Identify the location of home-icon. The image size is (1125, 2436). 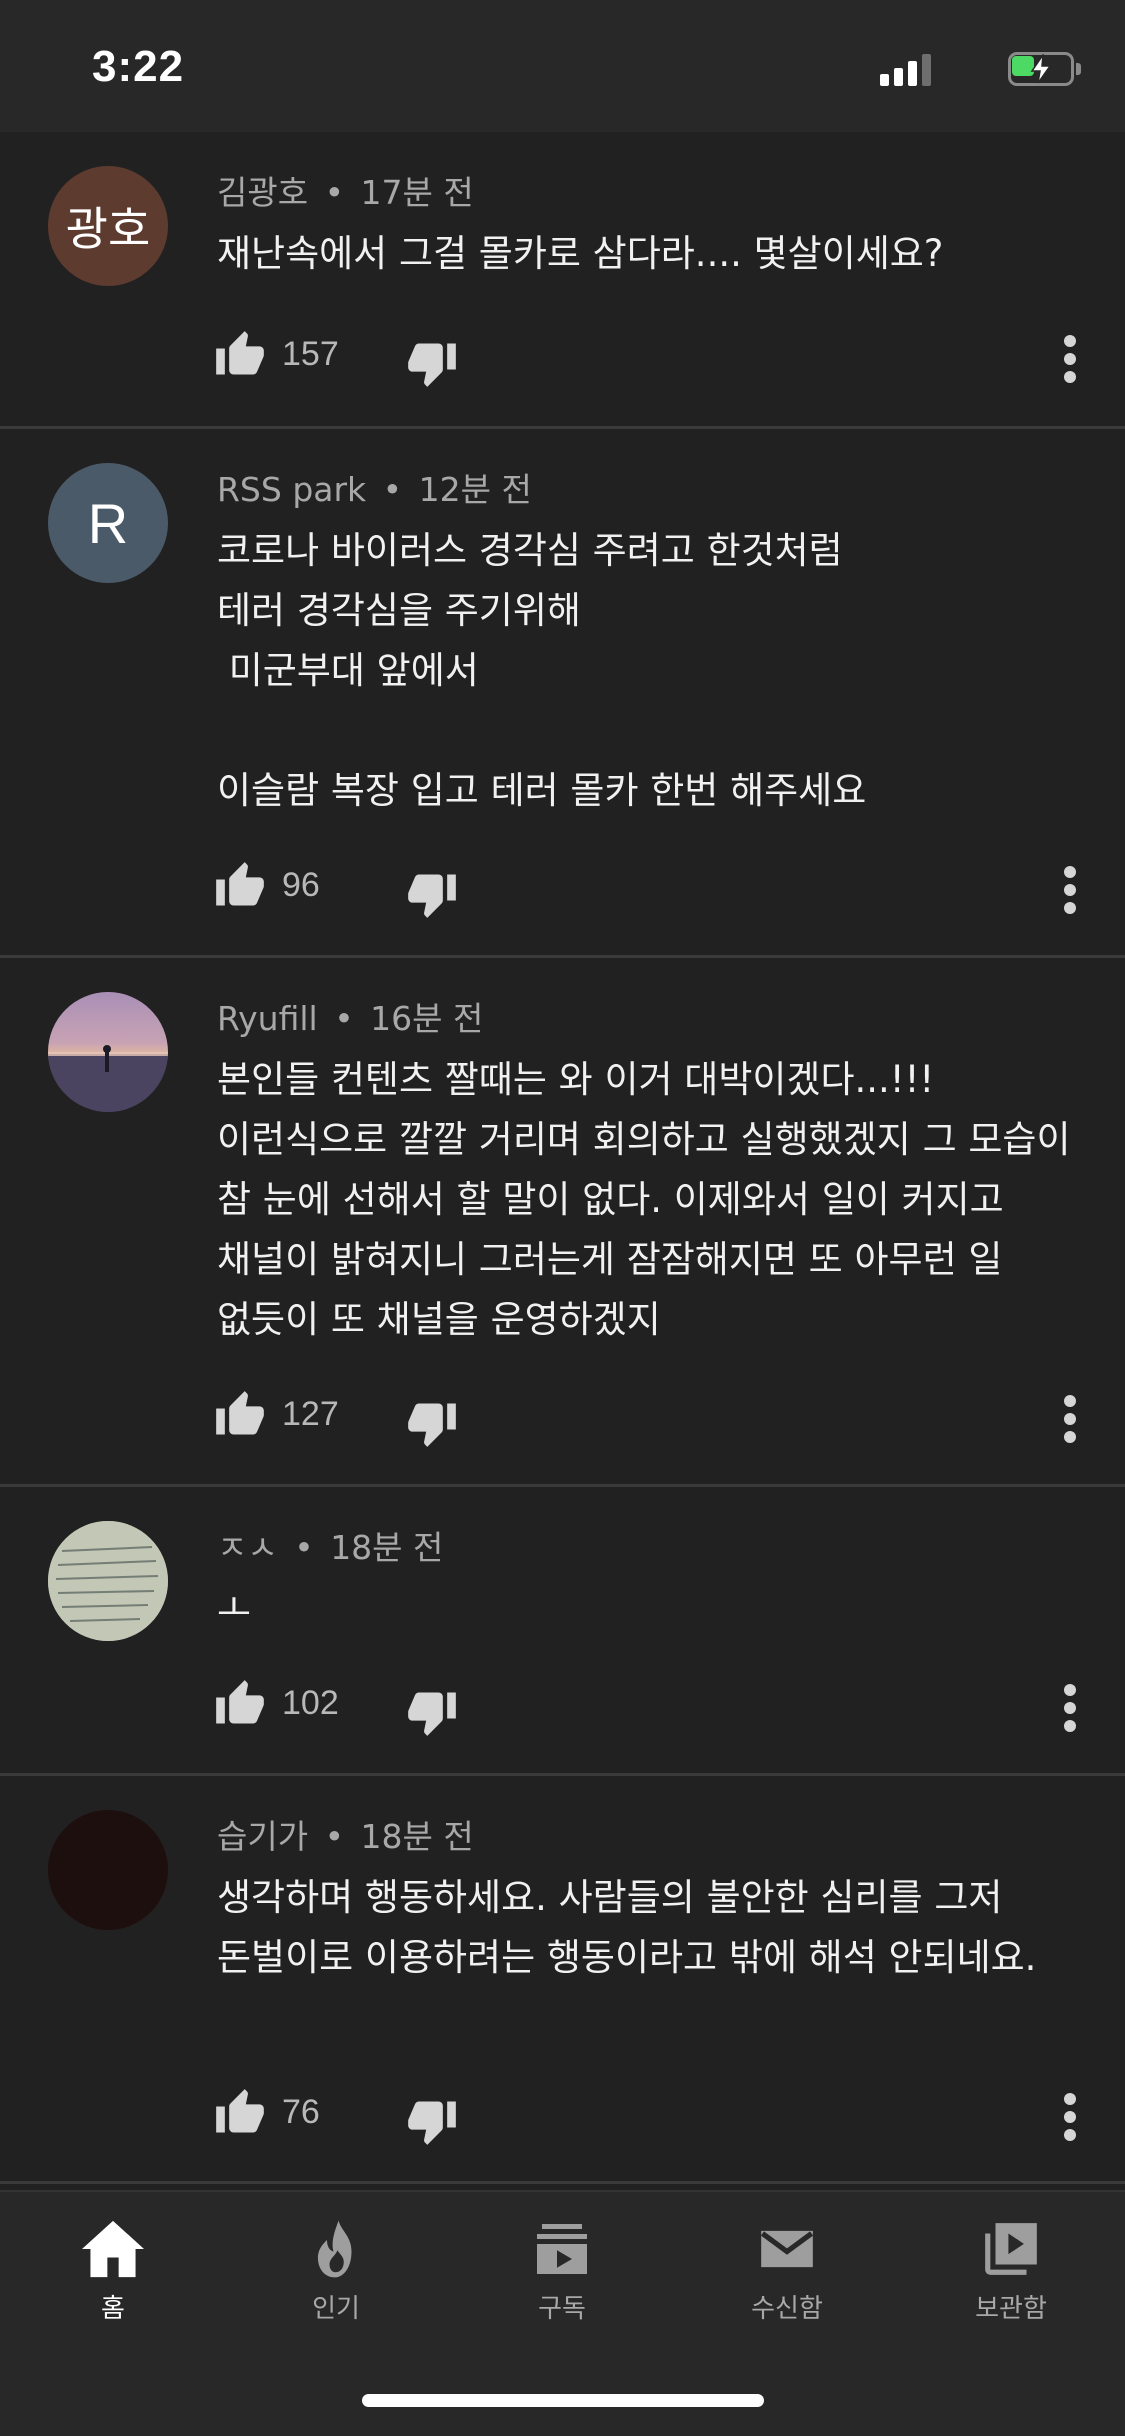
(113, 2249).